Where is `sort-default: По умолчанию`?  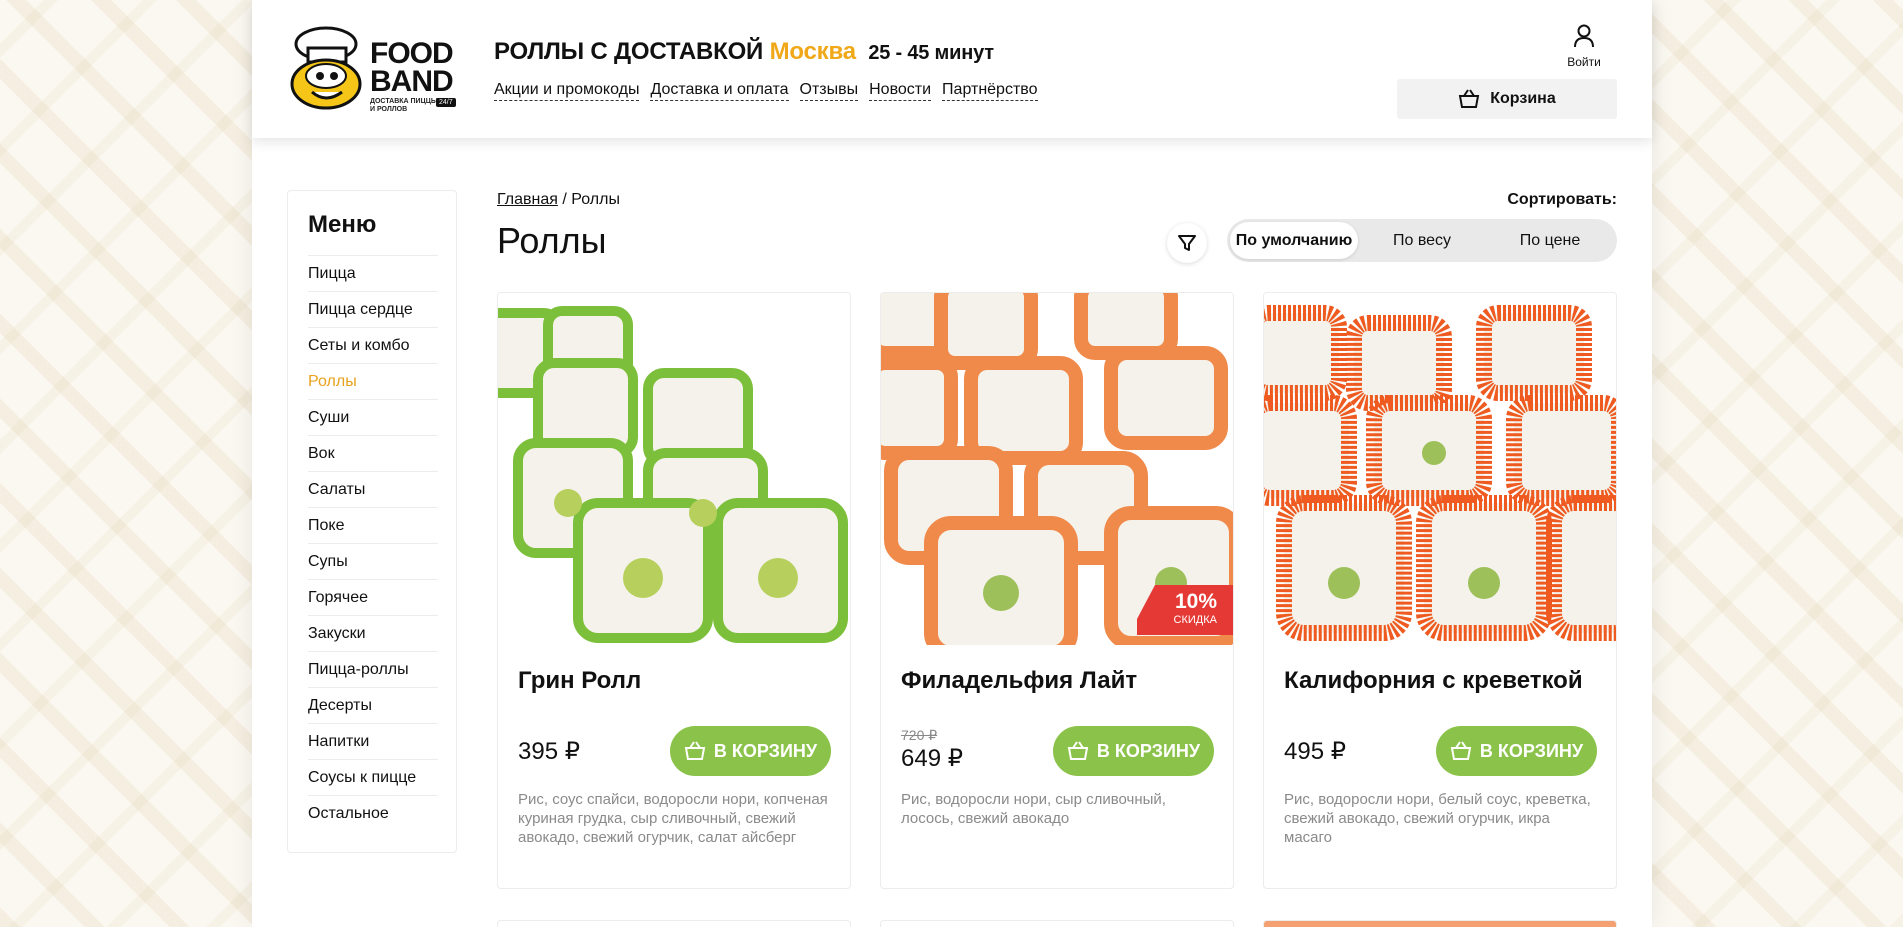
sort-default: По умолчанию is located at coordinates (1294, 240).